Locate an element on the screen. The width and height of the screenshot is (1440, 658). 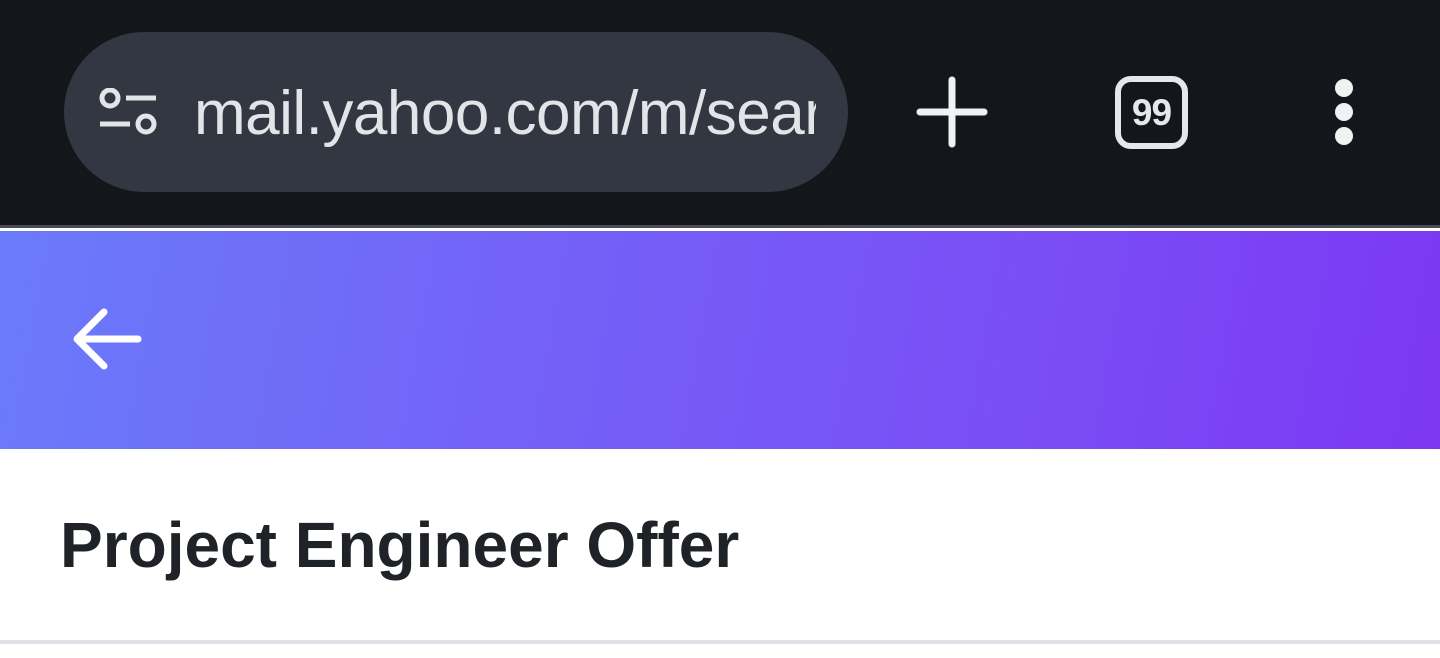
arrow-left-icon is located at coordinates (107, 339).